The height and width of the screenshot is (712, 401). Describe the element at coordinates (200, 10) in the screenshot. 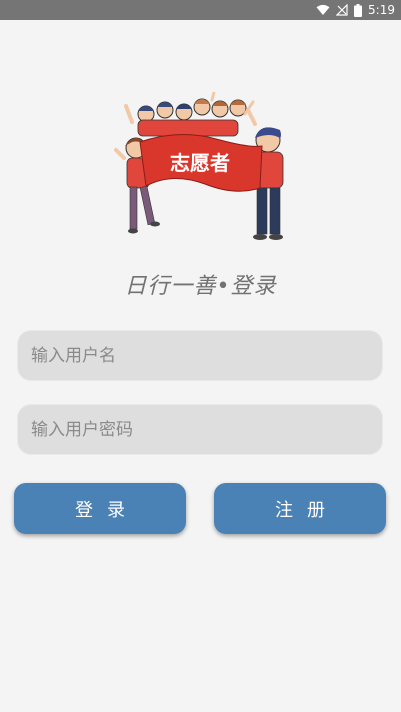

I see `status-bar: 5:19` at that location.